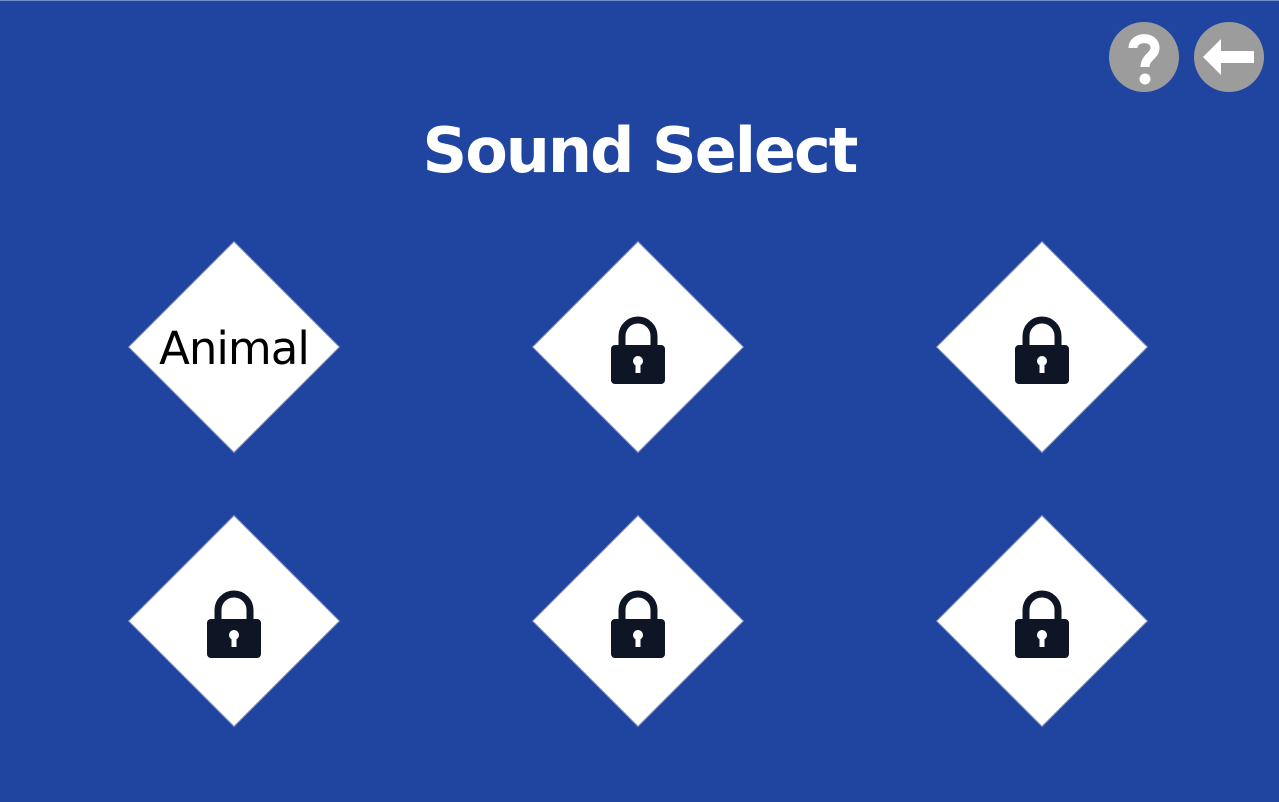 The image size is (1279, 802). I want to click on category-label: Animal, so click(234, 348).